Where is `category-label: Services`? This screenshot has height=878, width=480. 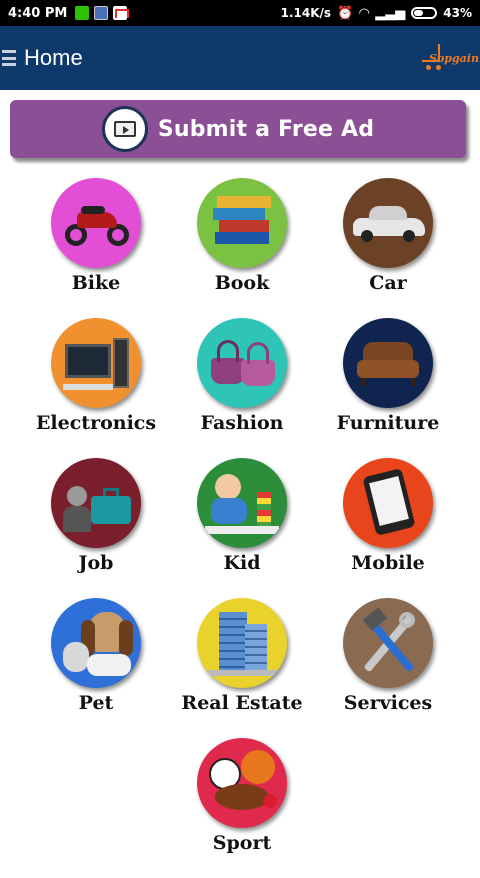
category-label: Services is located at coordinates (388, 703).